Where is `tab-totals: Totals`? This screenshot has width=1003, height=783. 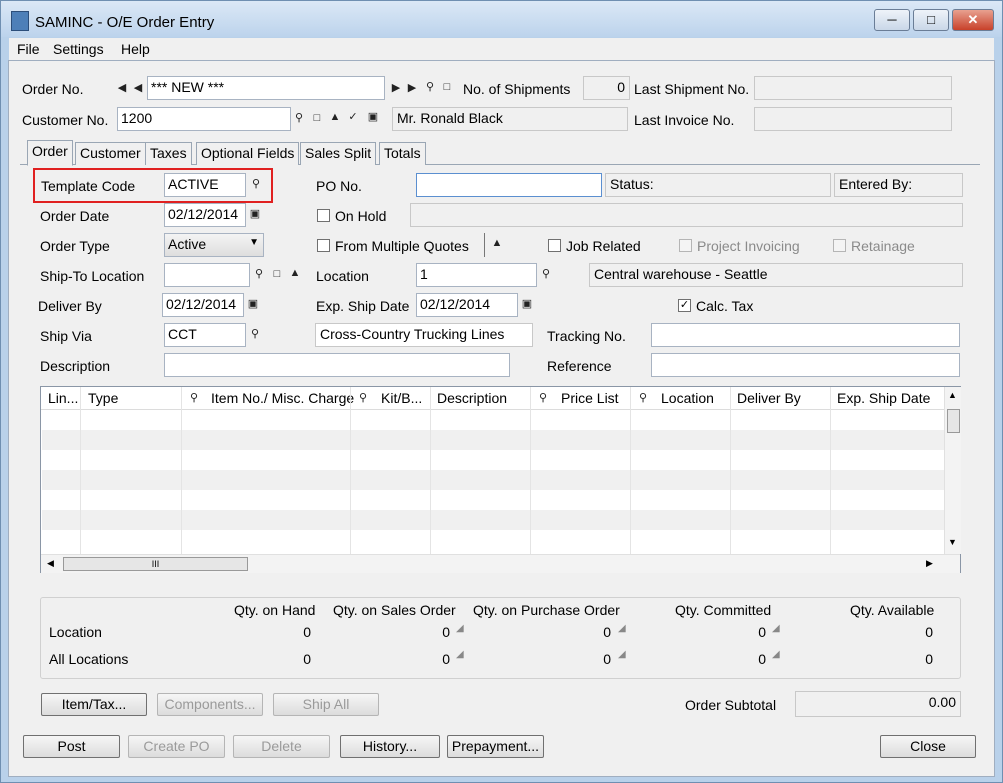 tab-totals: Totals is located at coordinates (402, 153).